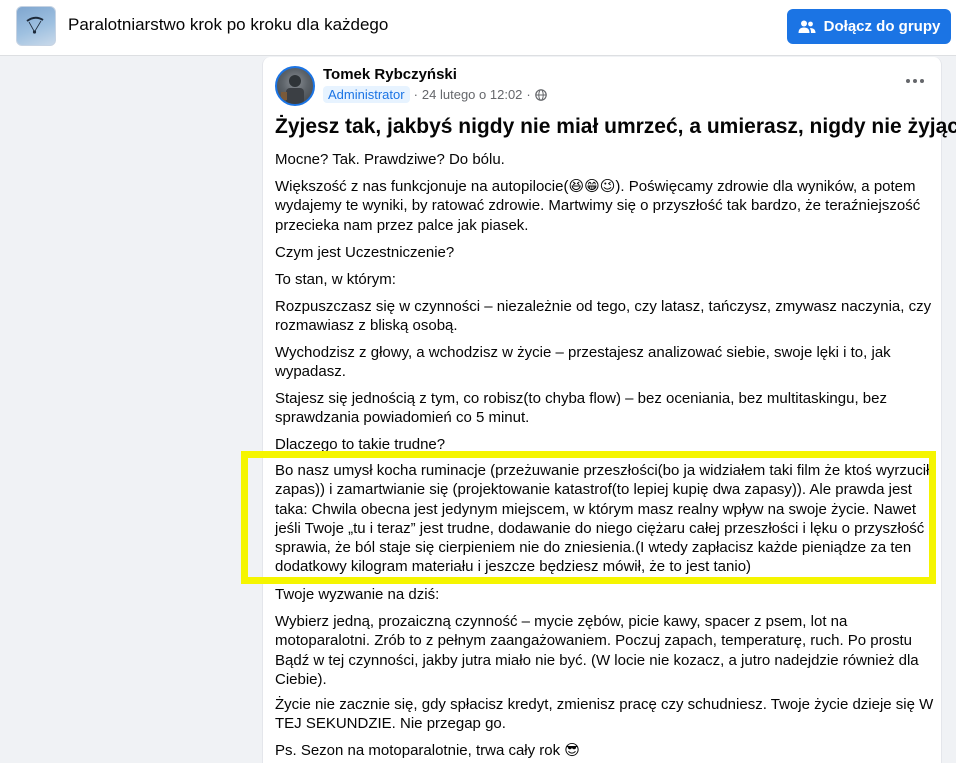 The height and width of the screenshot is (763, 956). I want to click on author-name: Tomek Rybczyński, so click(390, 74).